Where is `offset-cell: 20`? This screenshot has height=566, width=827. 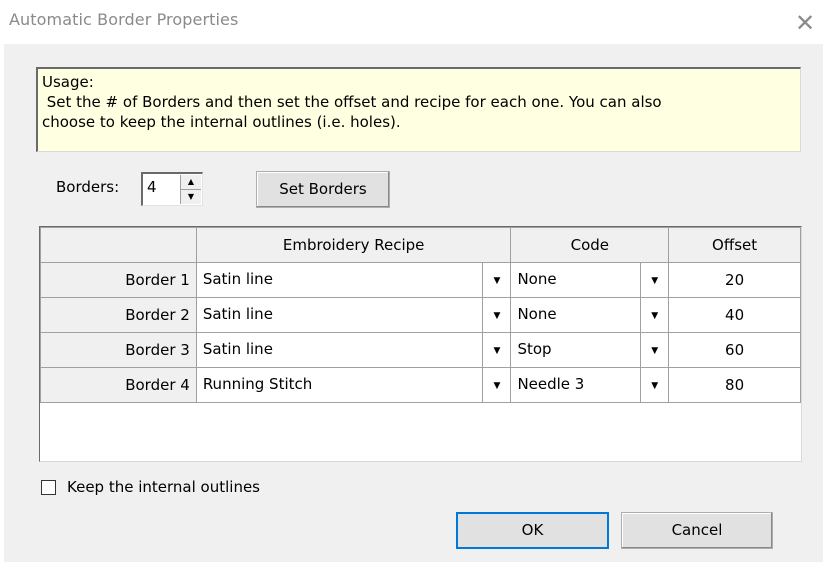
offset-cell: 20 is located at coordinates (734, 280).